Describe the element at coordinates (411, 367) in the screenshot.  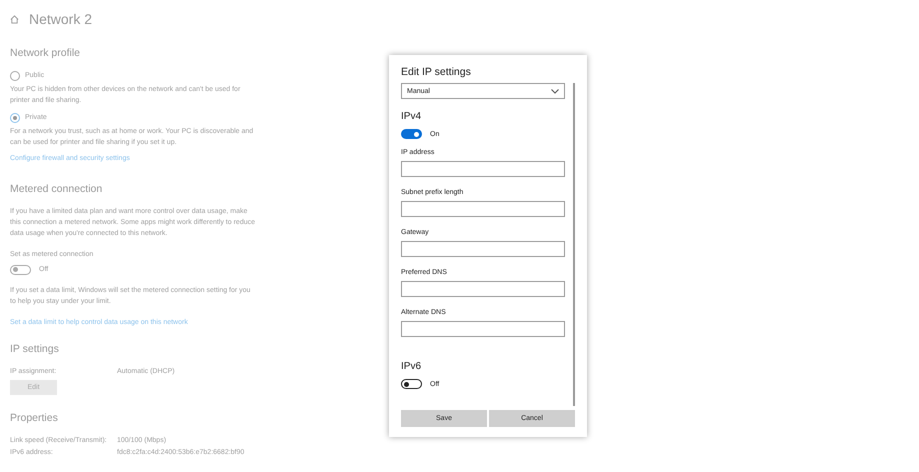
I see `section-heading: IPv6` at that location.